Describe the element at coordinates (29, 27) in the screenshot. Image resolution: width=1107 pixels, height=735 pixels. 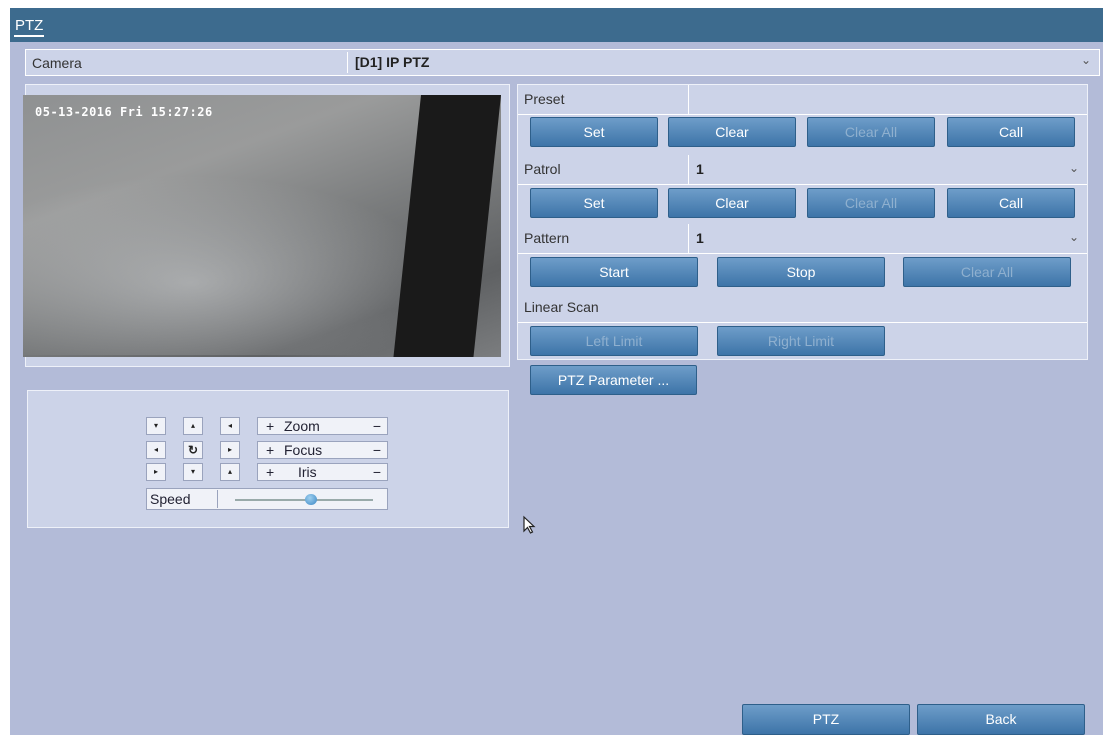
I see `window-title: PTZ` at that location.